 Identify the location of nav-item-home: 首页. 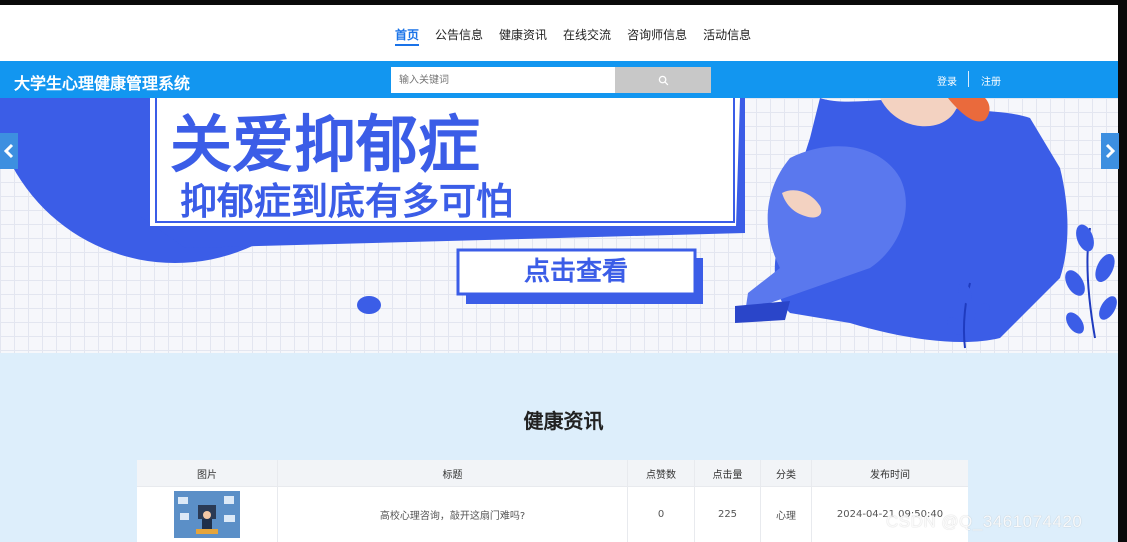
(407, 40).